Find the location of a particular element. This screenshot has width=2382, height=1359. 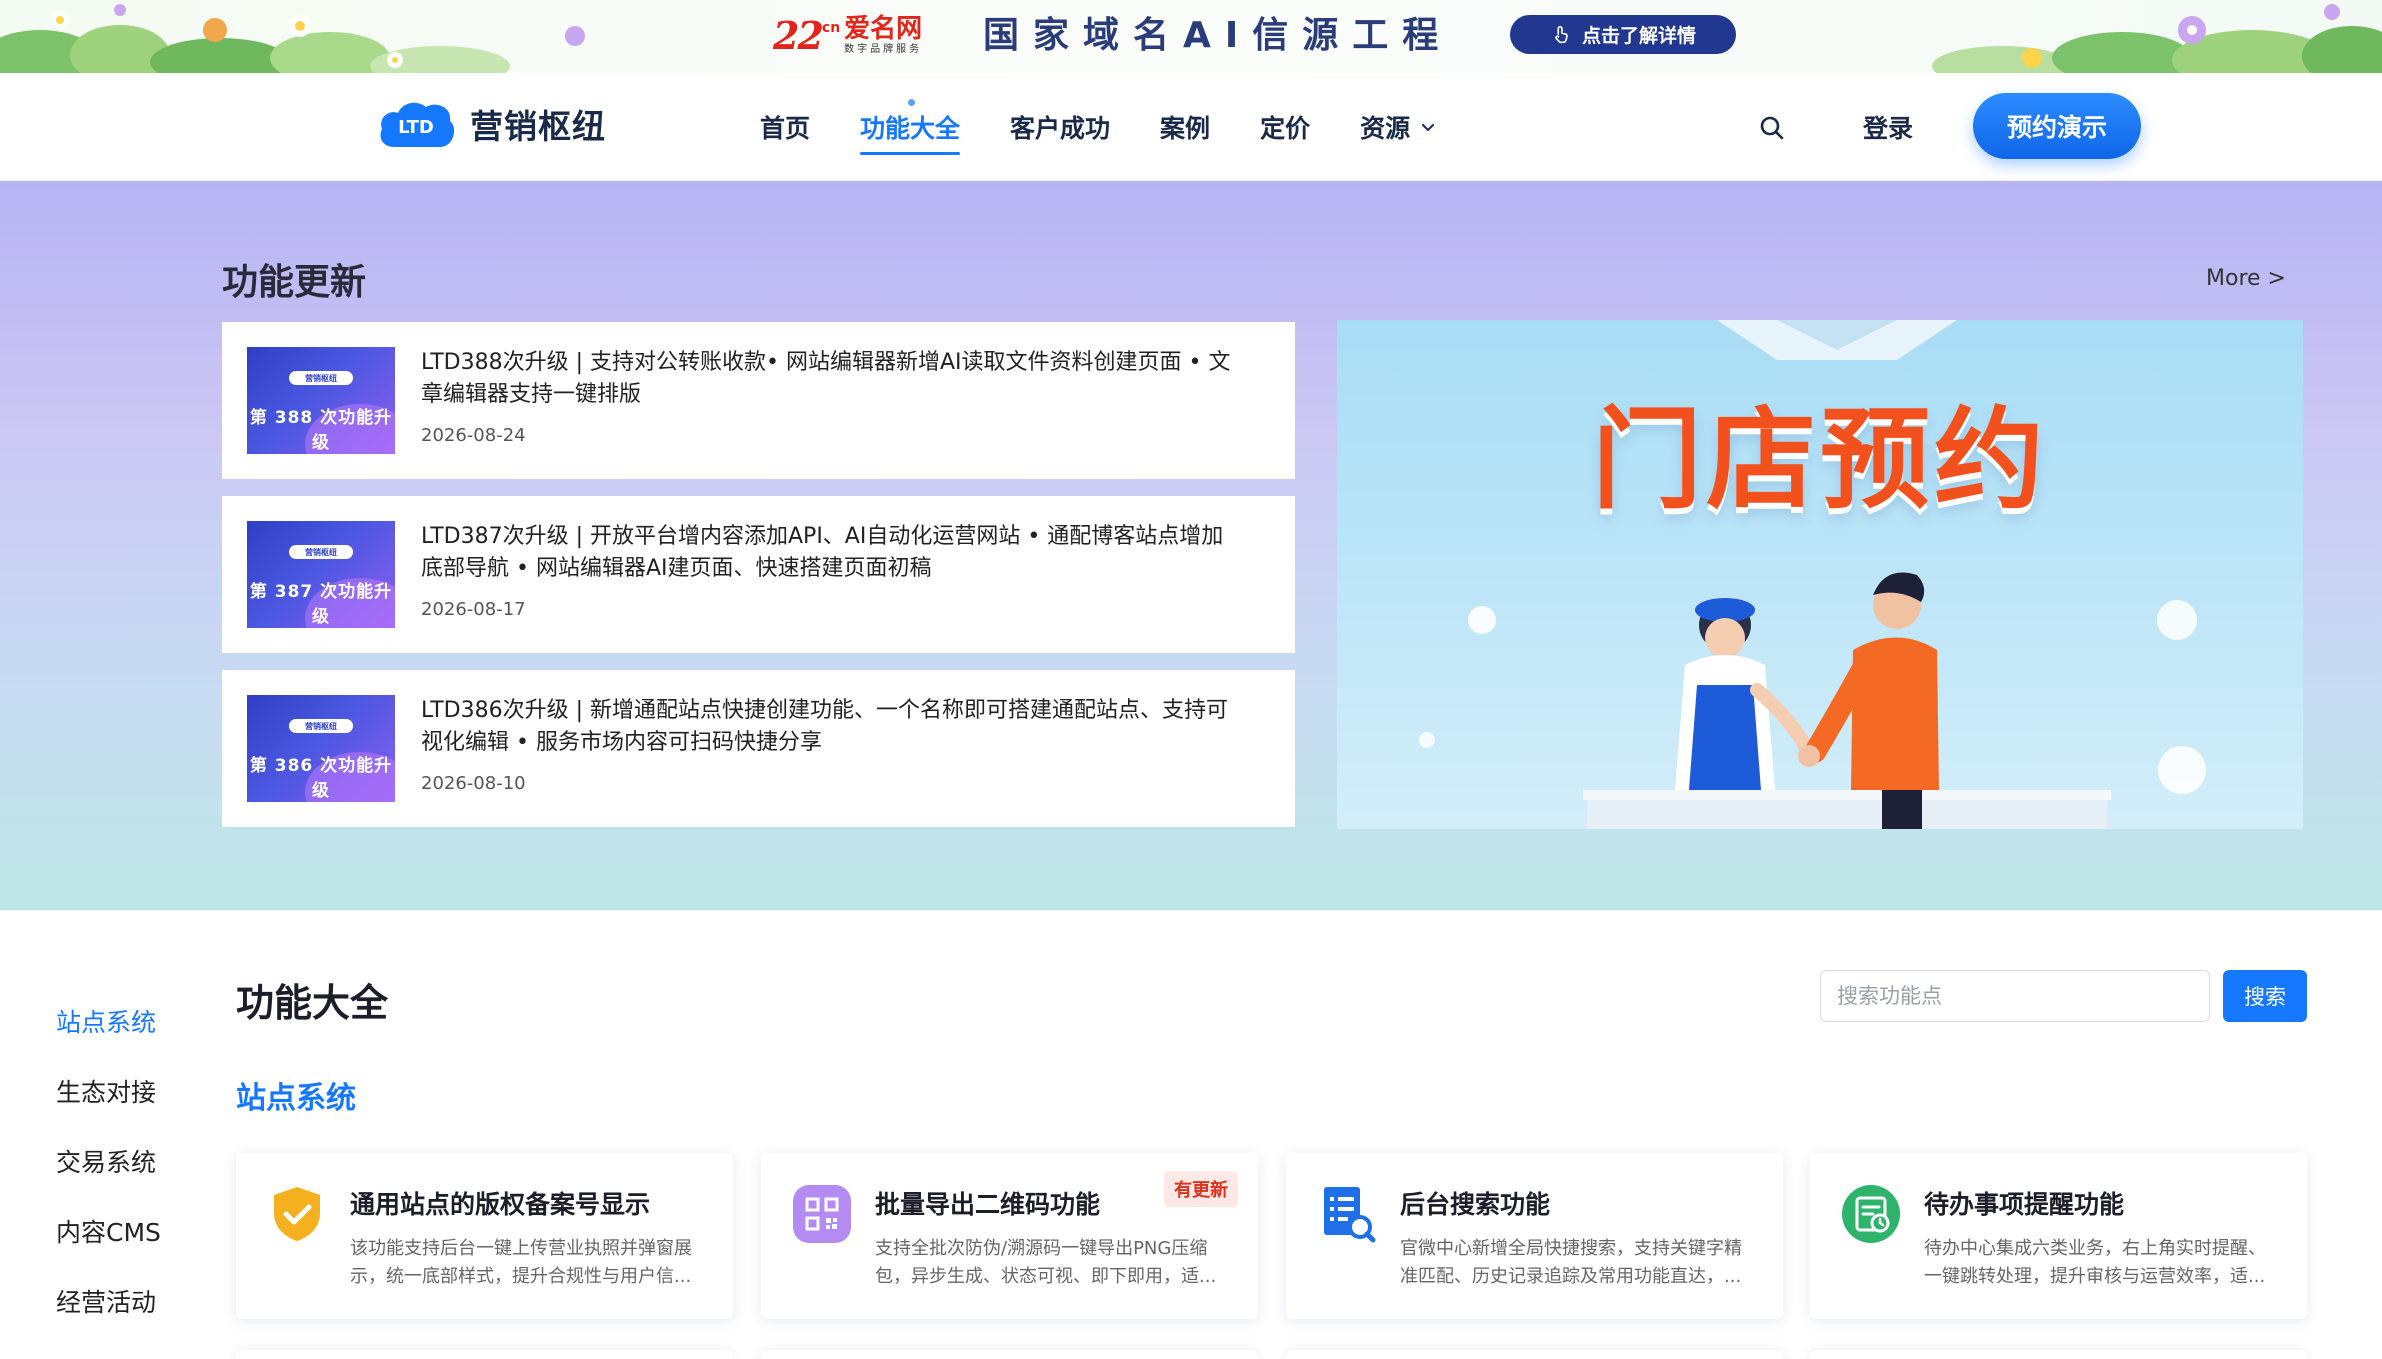

tap-hand-icon is located at coordinates (1561, 34).